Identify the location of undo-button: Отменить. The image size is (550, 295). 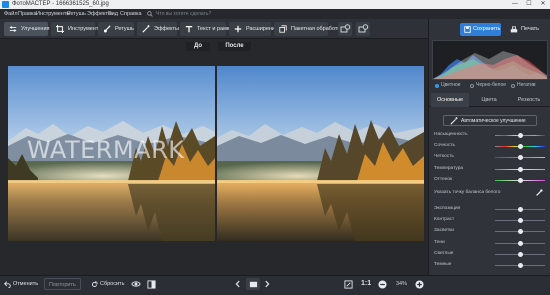
(21, 284).